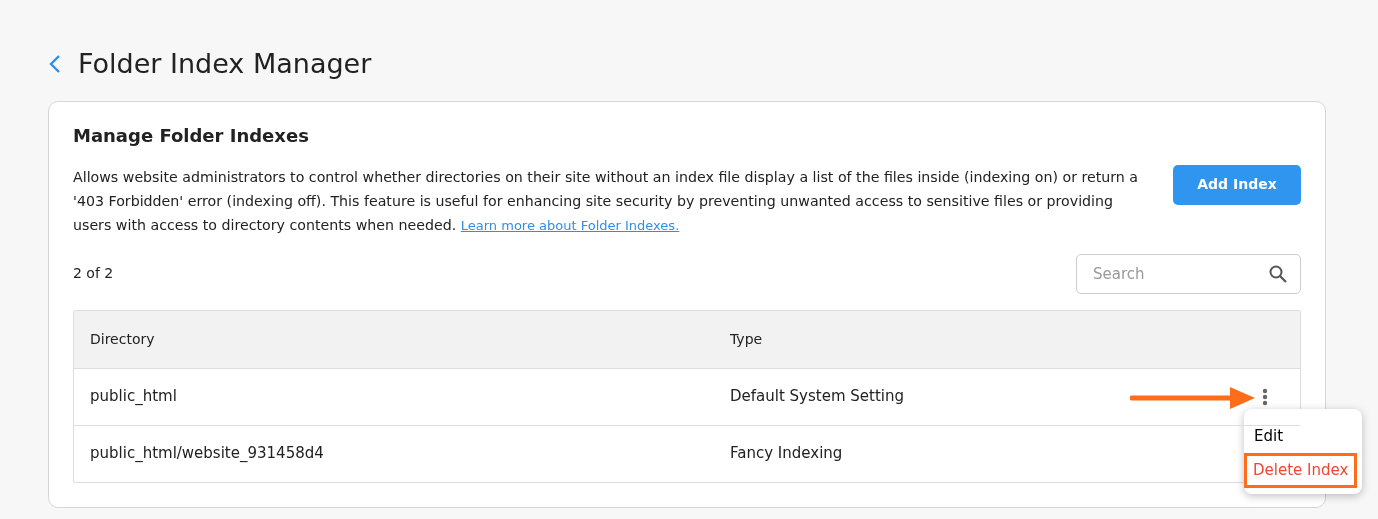 The height and width of the screenshot is (519, 1378). I want to click on column-header: Type, so click(746, 338).